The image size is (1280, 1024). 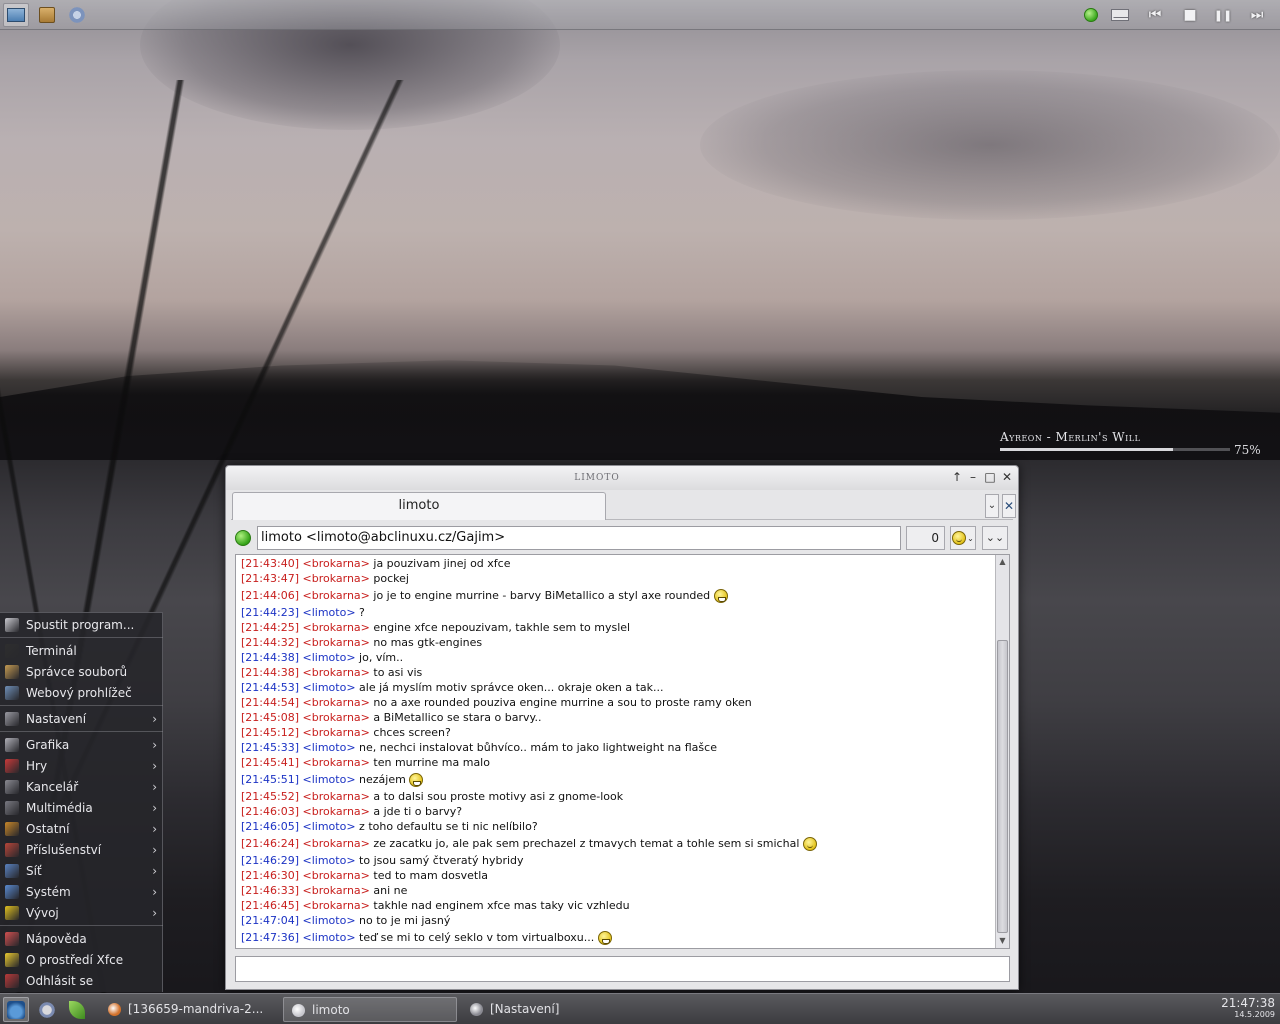 I want to click on web-browser-icon, so click(x=12, y=693).